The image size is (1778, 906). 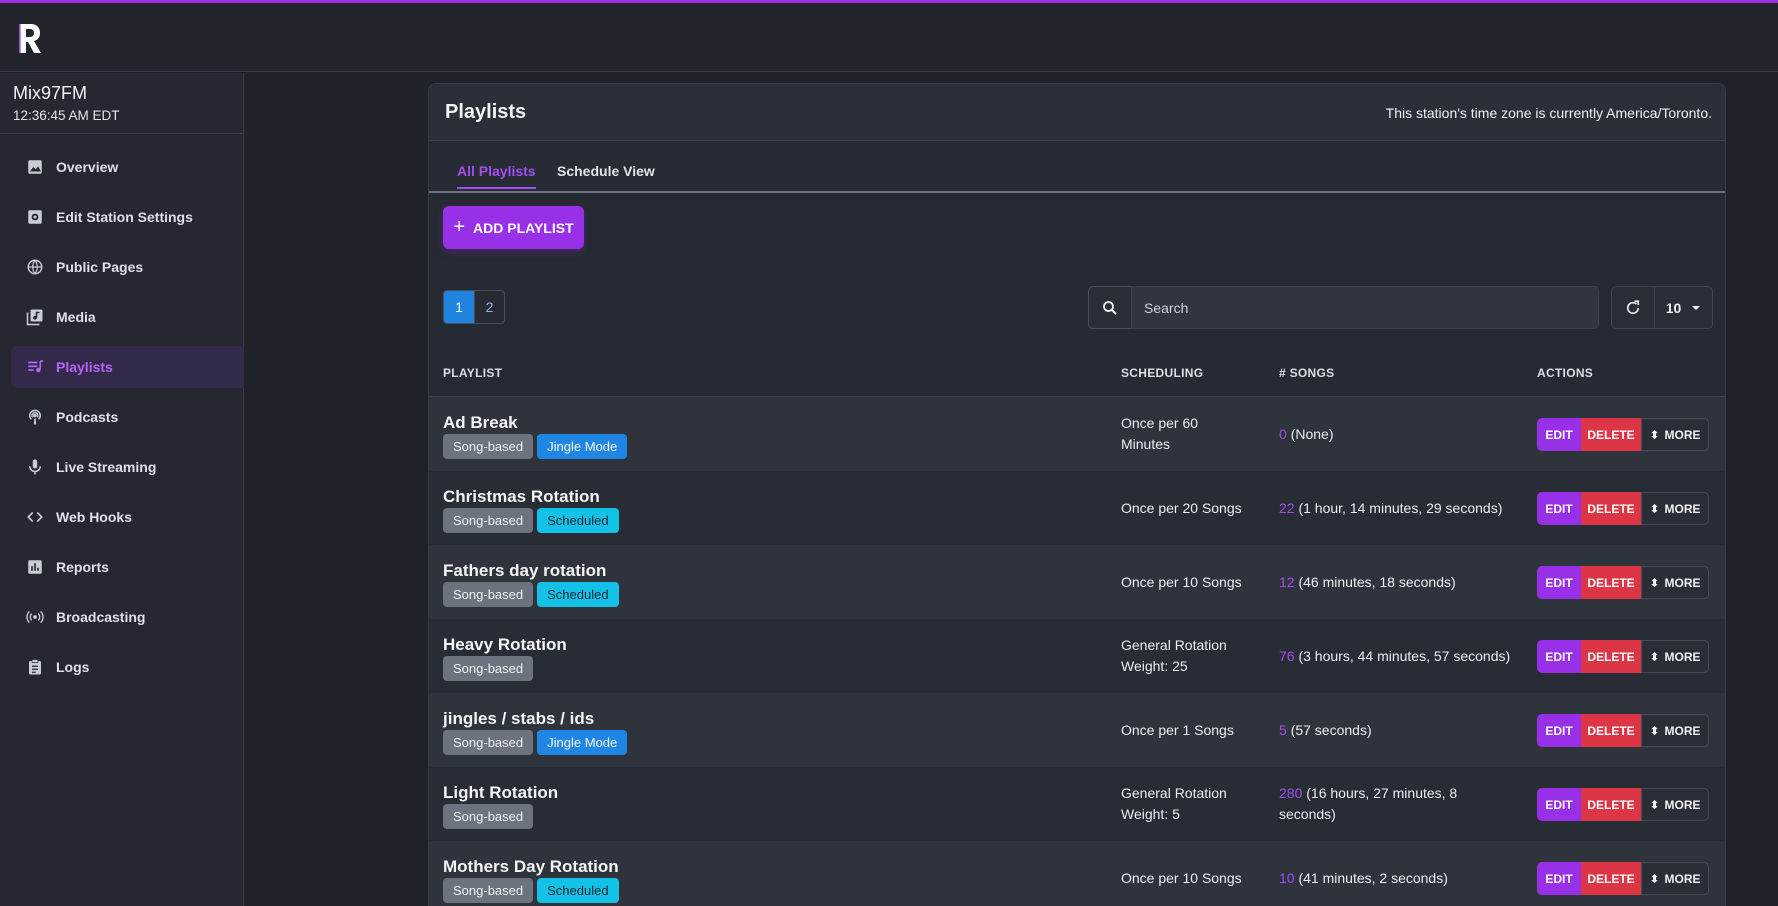 I want to click on search-button, so click(x=1110, y=307).